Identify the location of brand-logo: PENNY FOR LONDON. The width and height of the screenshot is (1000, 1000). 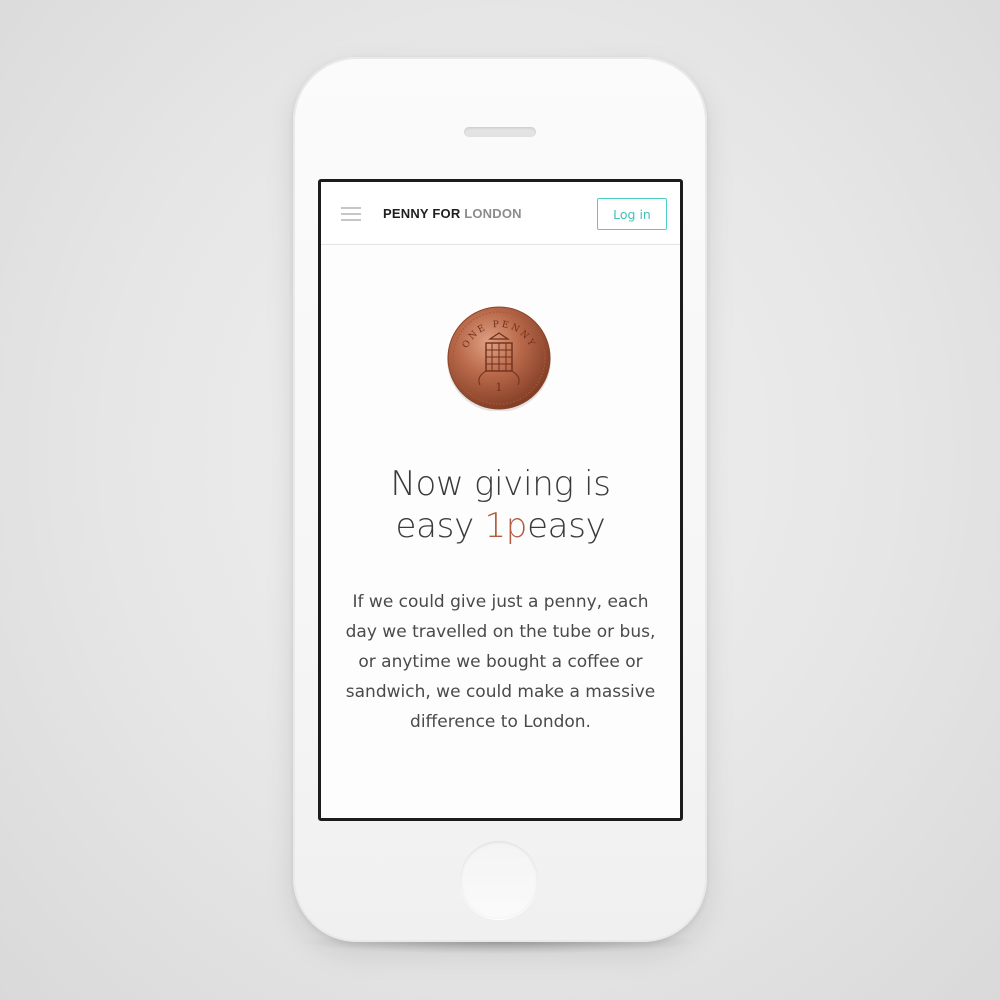
(452, 213).